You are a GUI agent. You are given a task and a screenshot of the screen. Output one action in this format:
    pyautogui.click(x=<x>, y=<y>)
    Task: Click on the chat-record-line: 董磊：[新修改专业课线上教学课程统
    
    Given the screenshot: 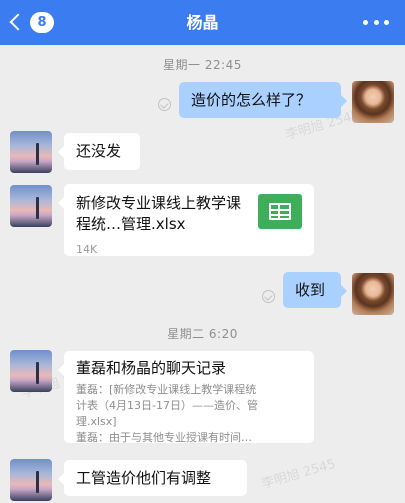 What is the action you would take?
    pyautogui.click(x=166, y=389)
    